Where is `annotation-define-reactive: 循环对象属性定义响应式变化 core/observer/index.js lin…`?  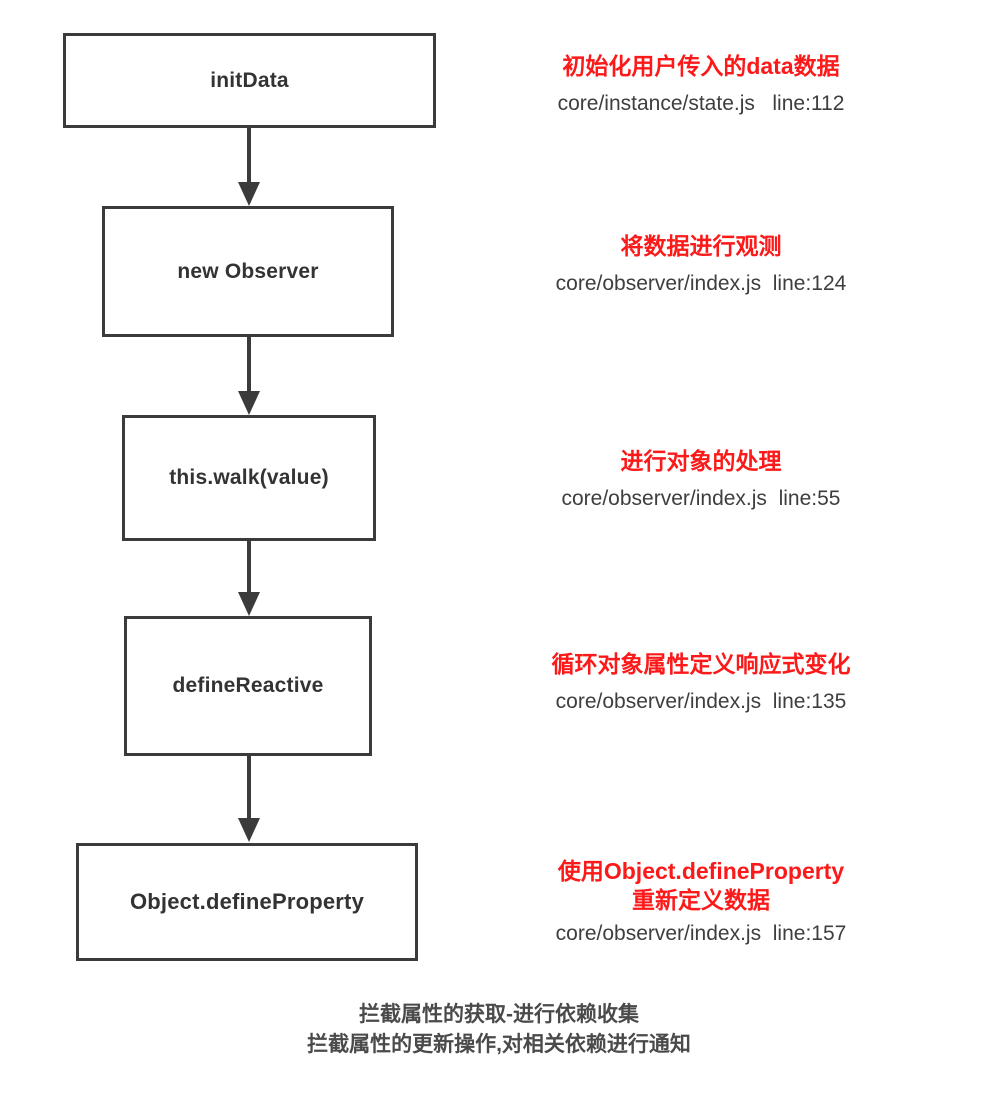 annotation-define-reactive: 循环对象属性定义响应式变化 core/observer/index.js lin… is located at coordinates (701, 683).